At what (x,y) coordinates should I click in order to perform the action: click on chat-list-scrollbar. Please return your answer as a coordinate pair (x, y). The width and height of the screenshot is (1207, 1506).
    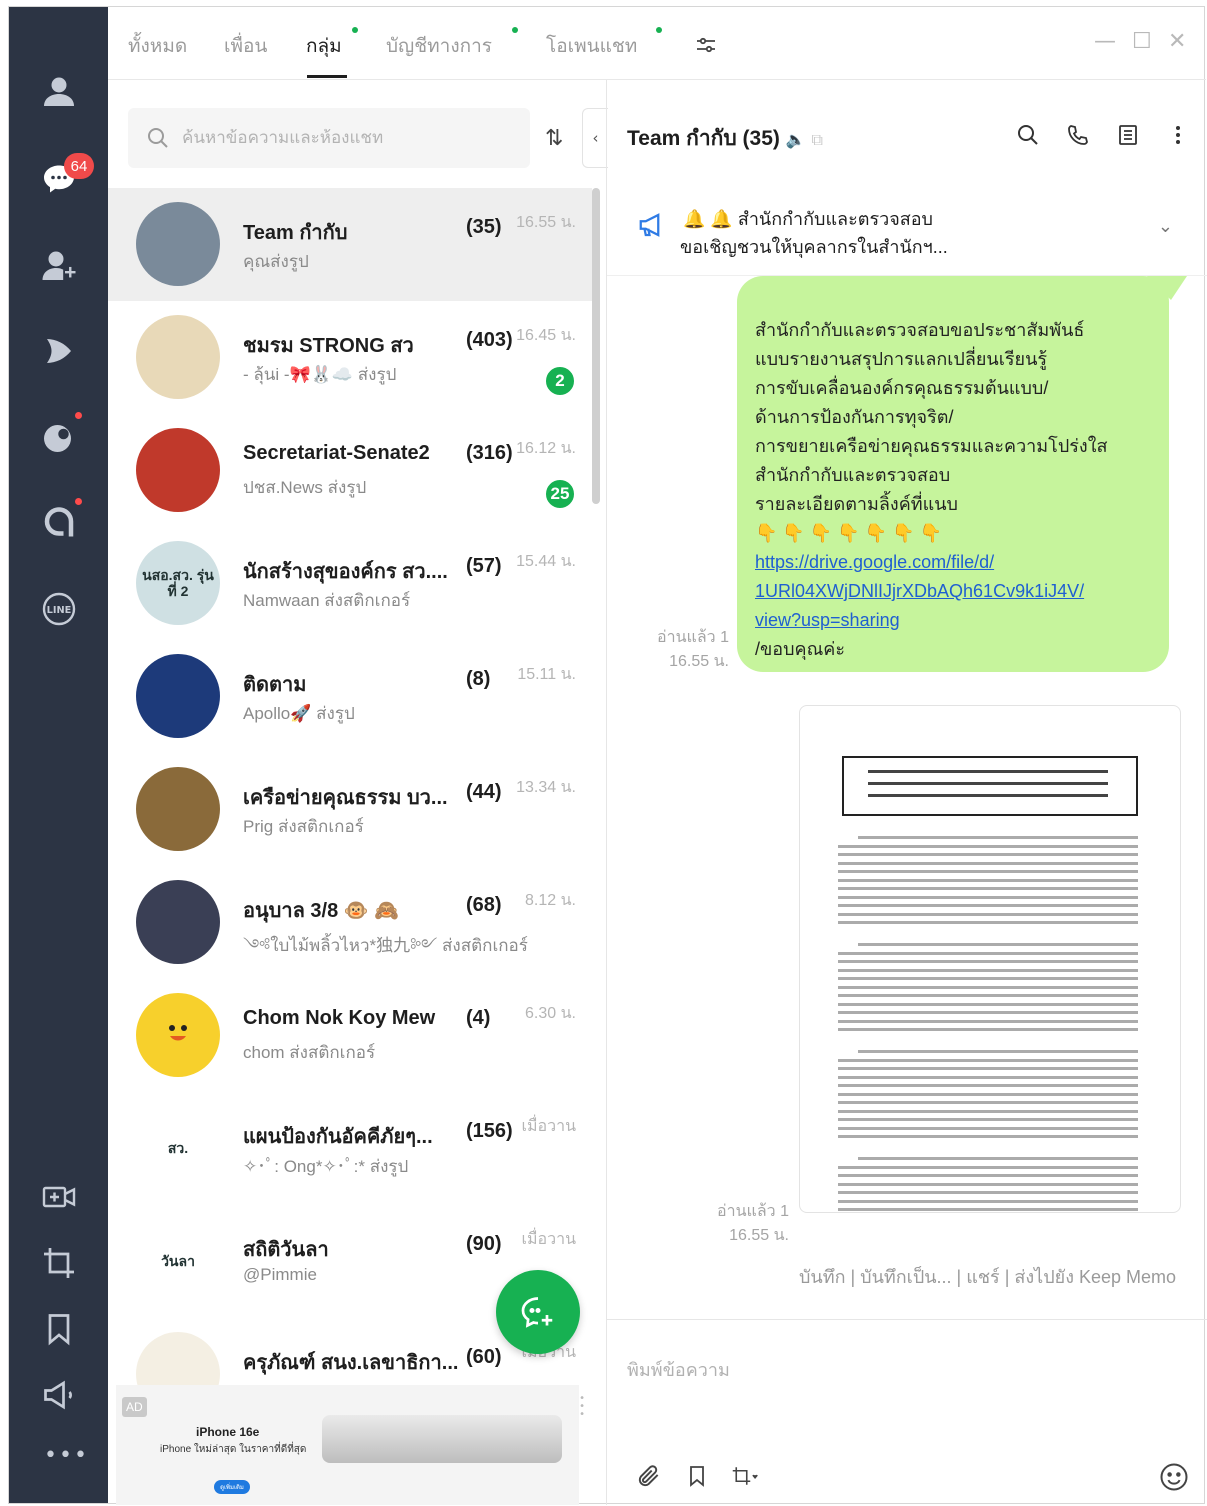
    Looking at the image, I should click on (596, 346).